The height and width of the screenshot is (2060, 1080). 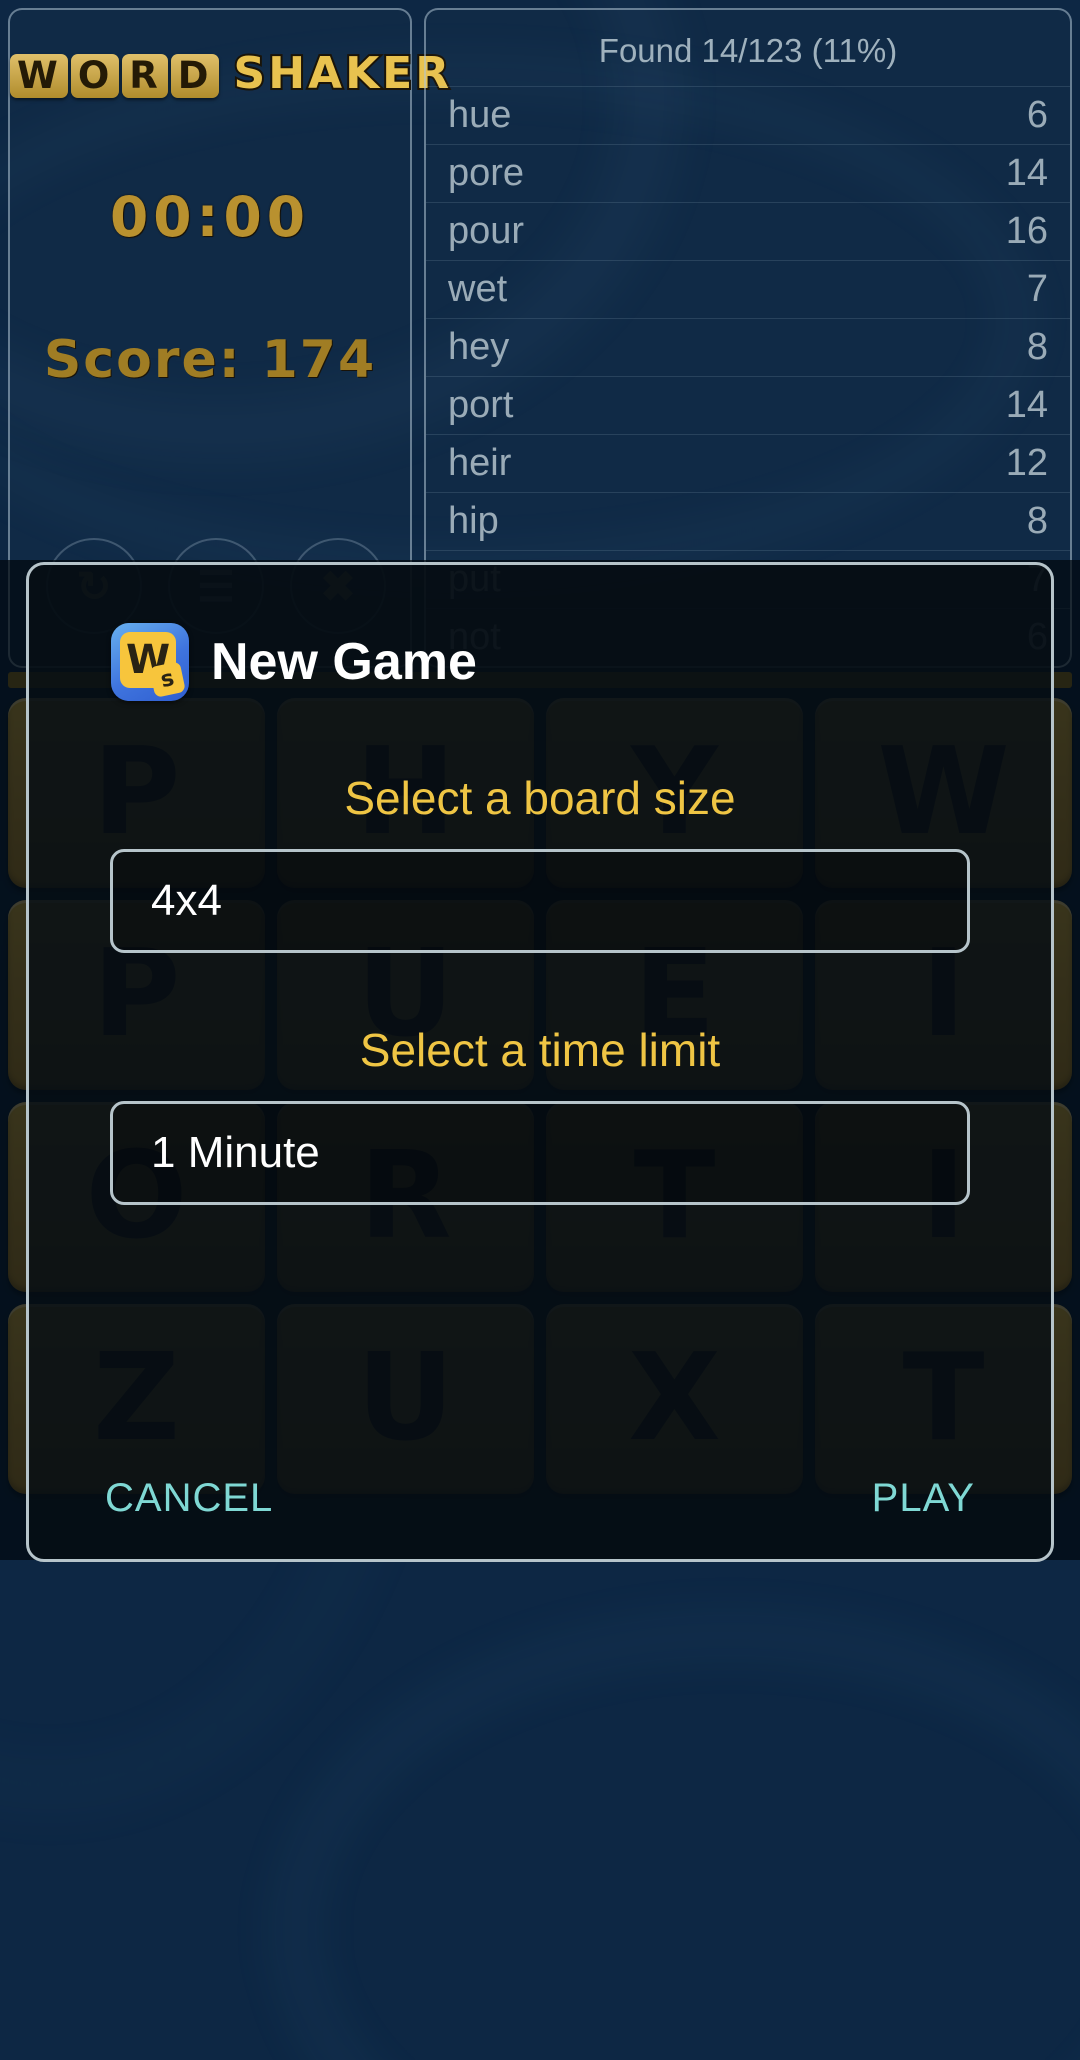 What do you see at coordinates (486, 173) in the screenshot?
I see `found-word-text: pore` at bounding box center [486, 173].